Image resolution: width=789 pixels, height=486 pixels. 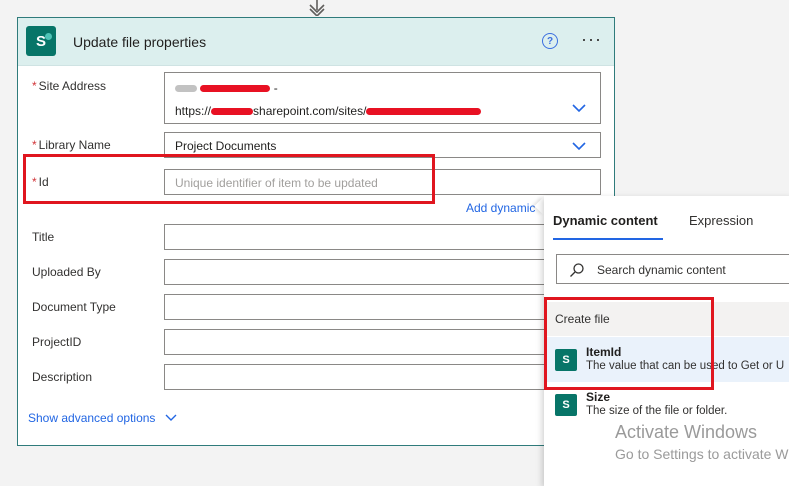 What do you see at coordinates (139, 42) in the screenshot?
I see `card-title: Update file properties` at bounding box center [139, 42].